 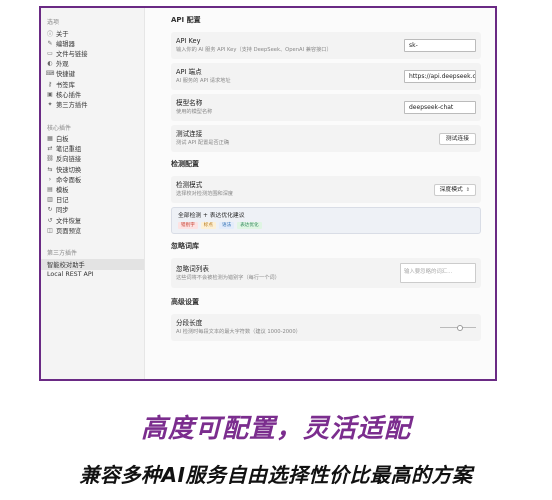 I want to click on strategy-title: 全部检测 + 表达优化建议, so click(x=211, y=216).